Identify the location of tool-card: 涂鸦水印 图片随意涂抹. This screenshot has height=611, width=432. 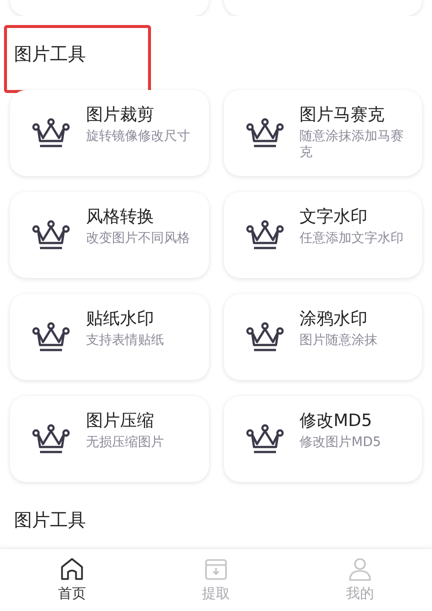
(323, 337).